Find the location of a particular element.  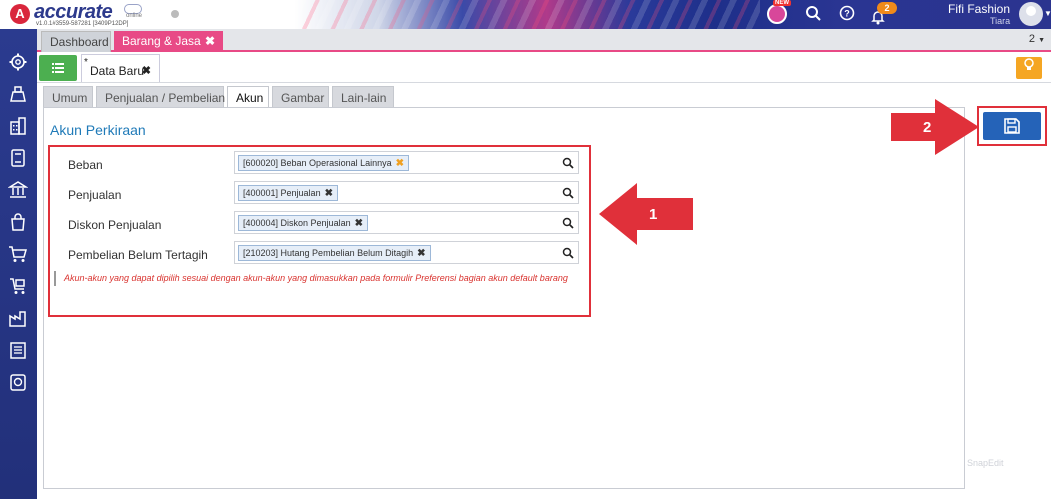

save-button is located at coordinates (1012, 126).